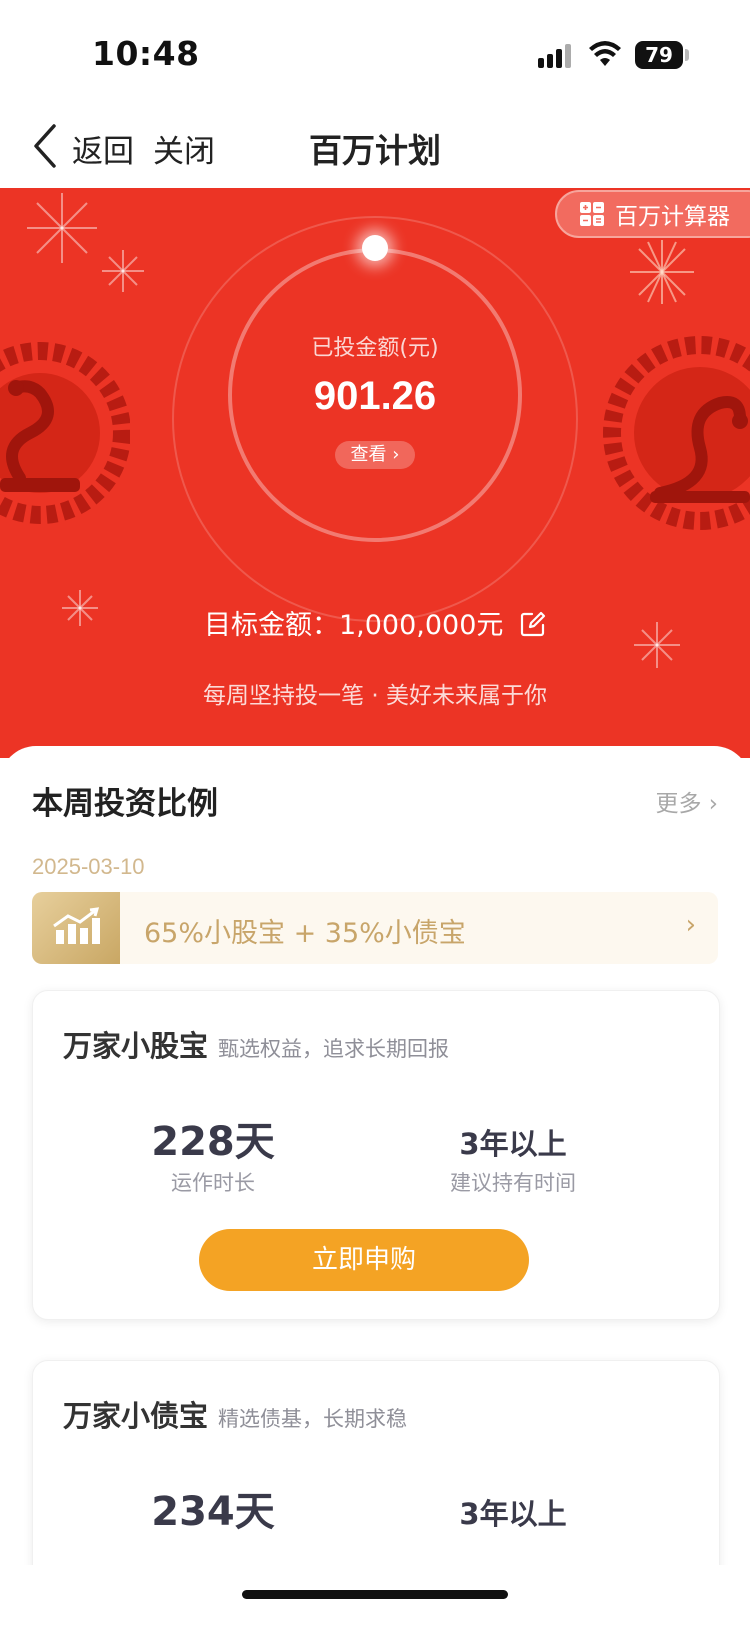  I want to click on chevron-right-icon: ›, so click(690, 925).